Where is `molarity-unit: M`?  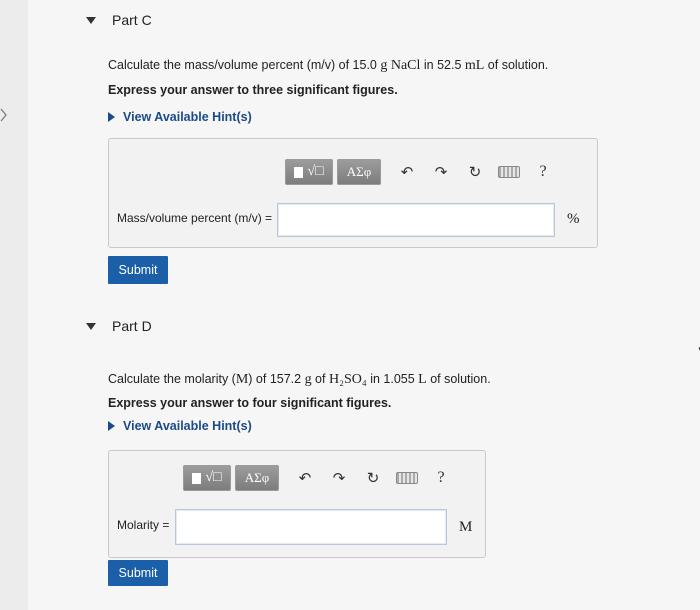
molarity-unit: M is located at coordinates (466, 527).